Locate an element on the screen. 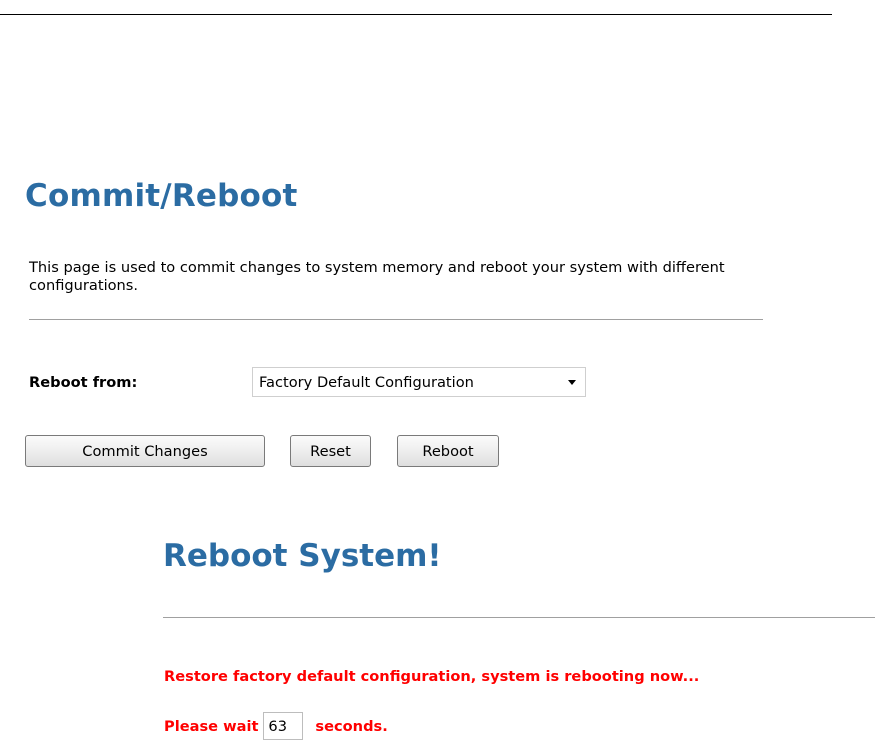  reset-button: Reset is located at coordinates (330, 451).